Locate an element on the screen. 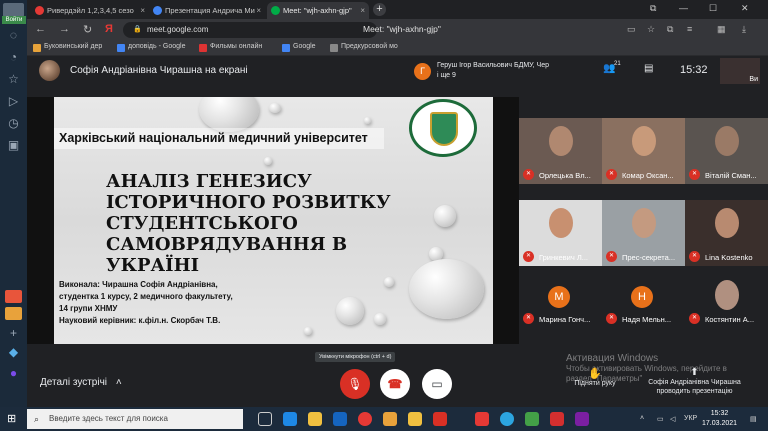 The image size is (768, 431). yandex-icon: Я is located at coordinates (109, 29).